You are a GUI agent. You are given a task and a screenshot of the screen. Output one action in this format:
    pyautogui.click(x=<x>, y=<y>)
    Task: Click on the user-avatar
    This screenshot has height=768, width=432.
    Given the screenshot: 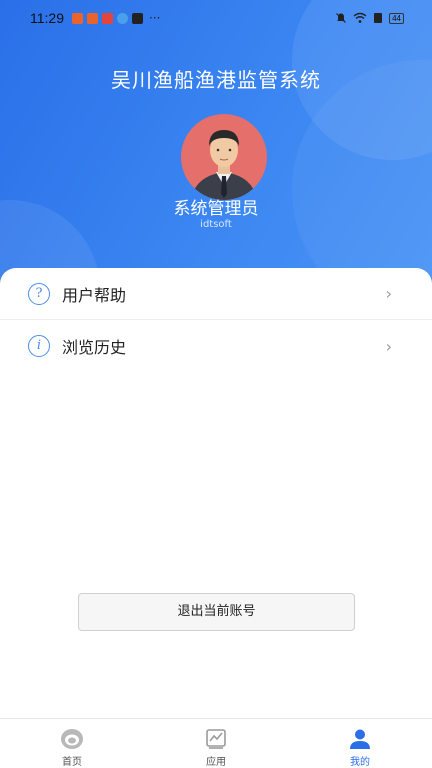 What is the action you would take?
    pyautogui.click(x=224, y=157)
    